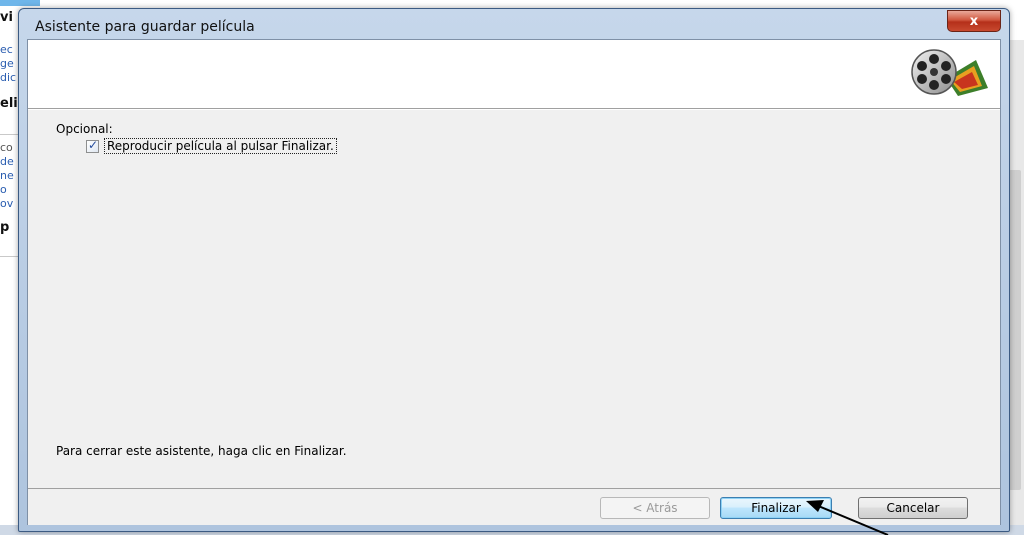 The image size is (1024, 535). I want to click on movie-film-reel-icon, so click(949, 72).